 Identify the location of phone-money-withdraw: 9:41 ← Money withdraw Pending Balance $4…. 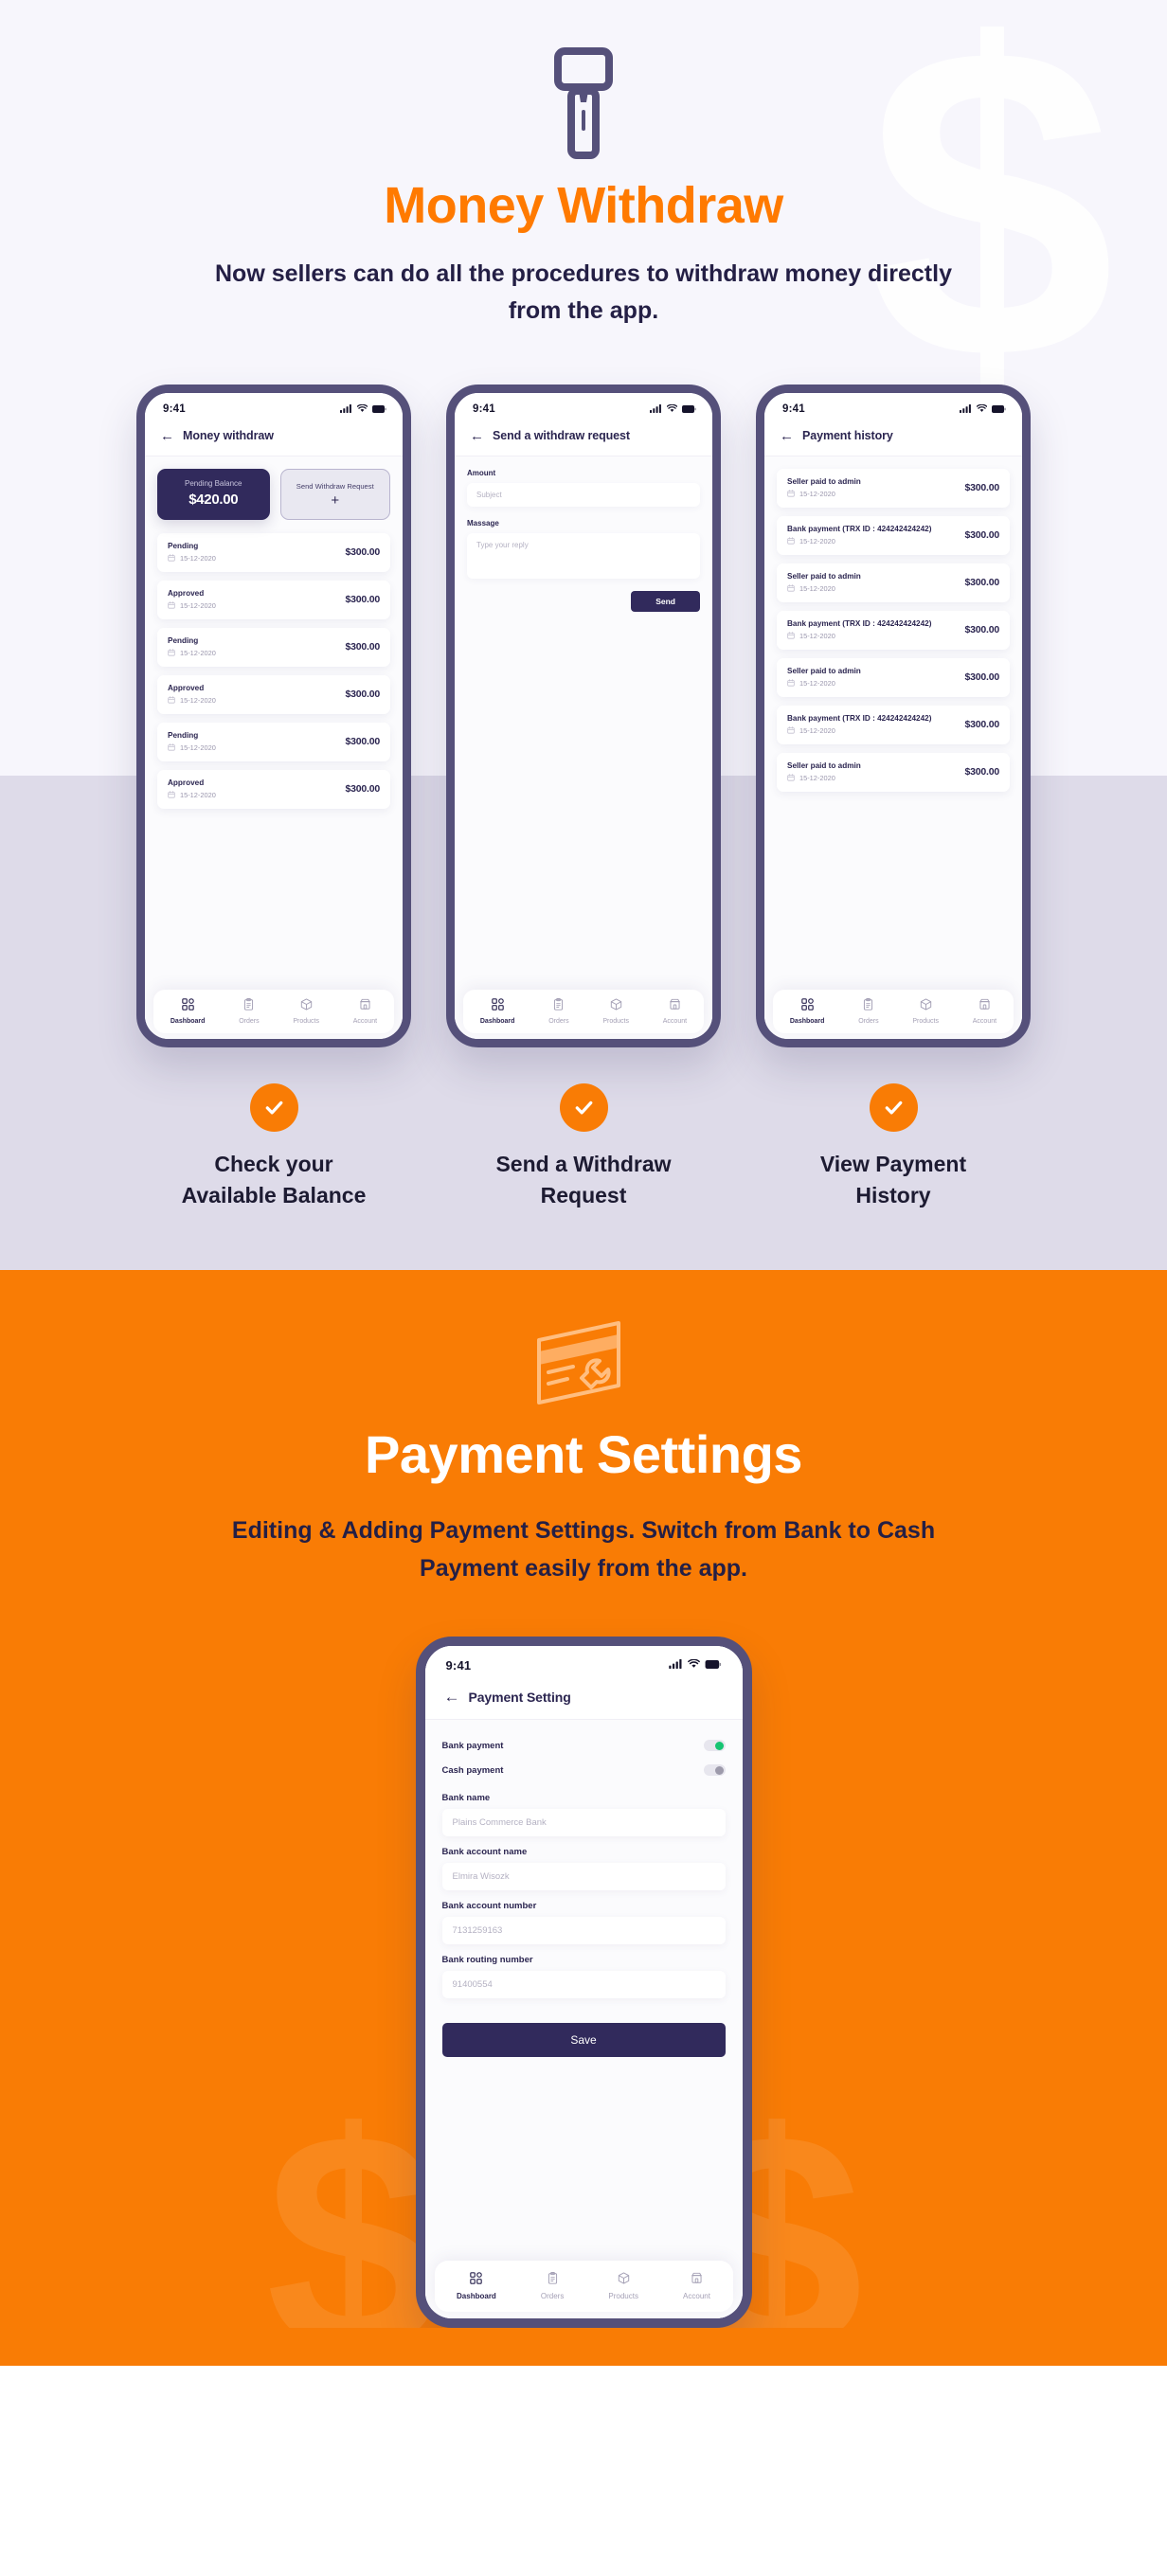
(273, 715).